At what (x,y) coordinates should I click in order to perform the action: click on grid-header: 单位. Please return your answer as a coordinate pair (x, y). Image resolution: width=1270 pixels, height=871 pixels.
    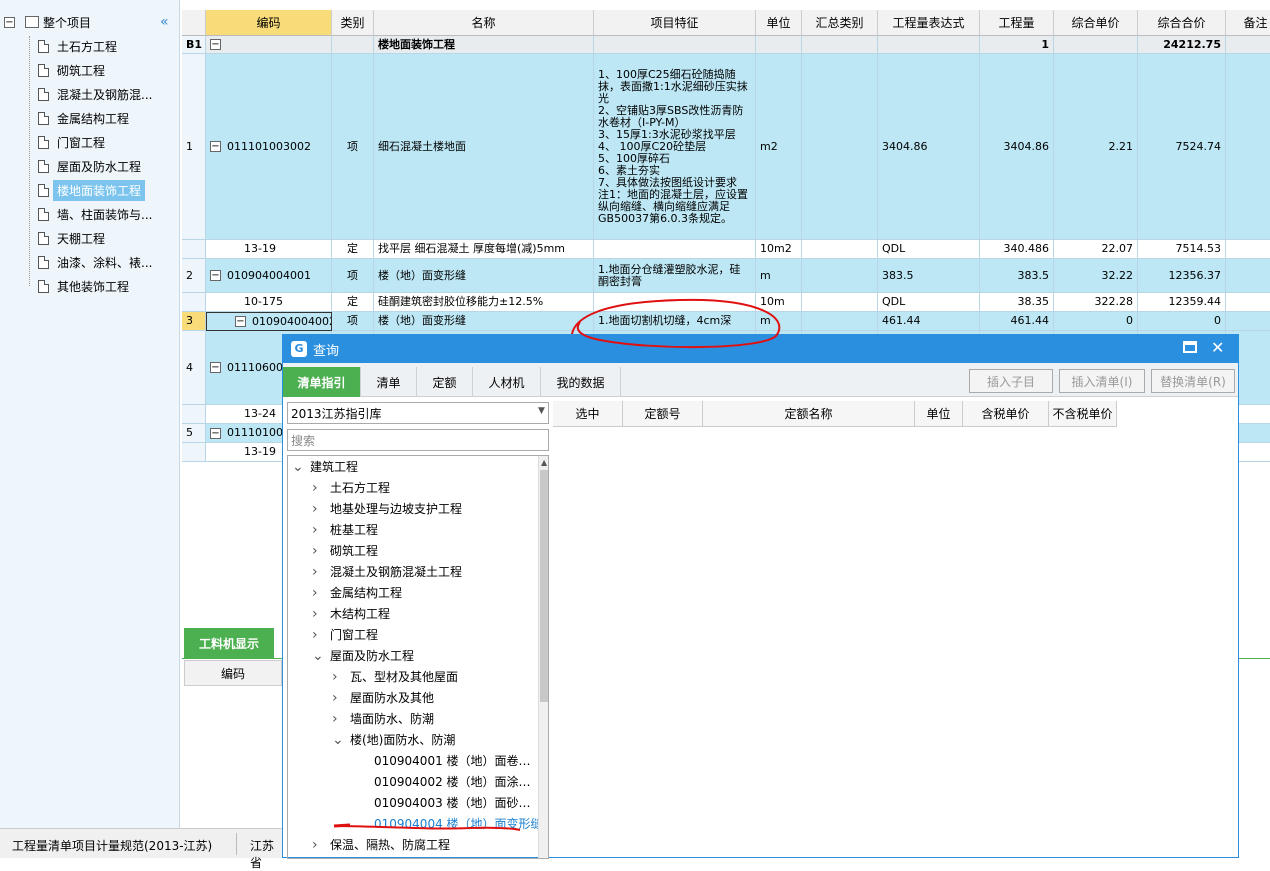
    Looking at the image, I should click on (779, 23).